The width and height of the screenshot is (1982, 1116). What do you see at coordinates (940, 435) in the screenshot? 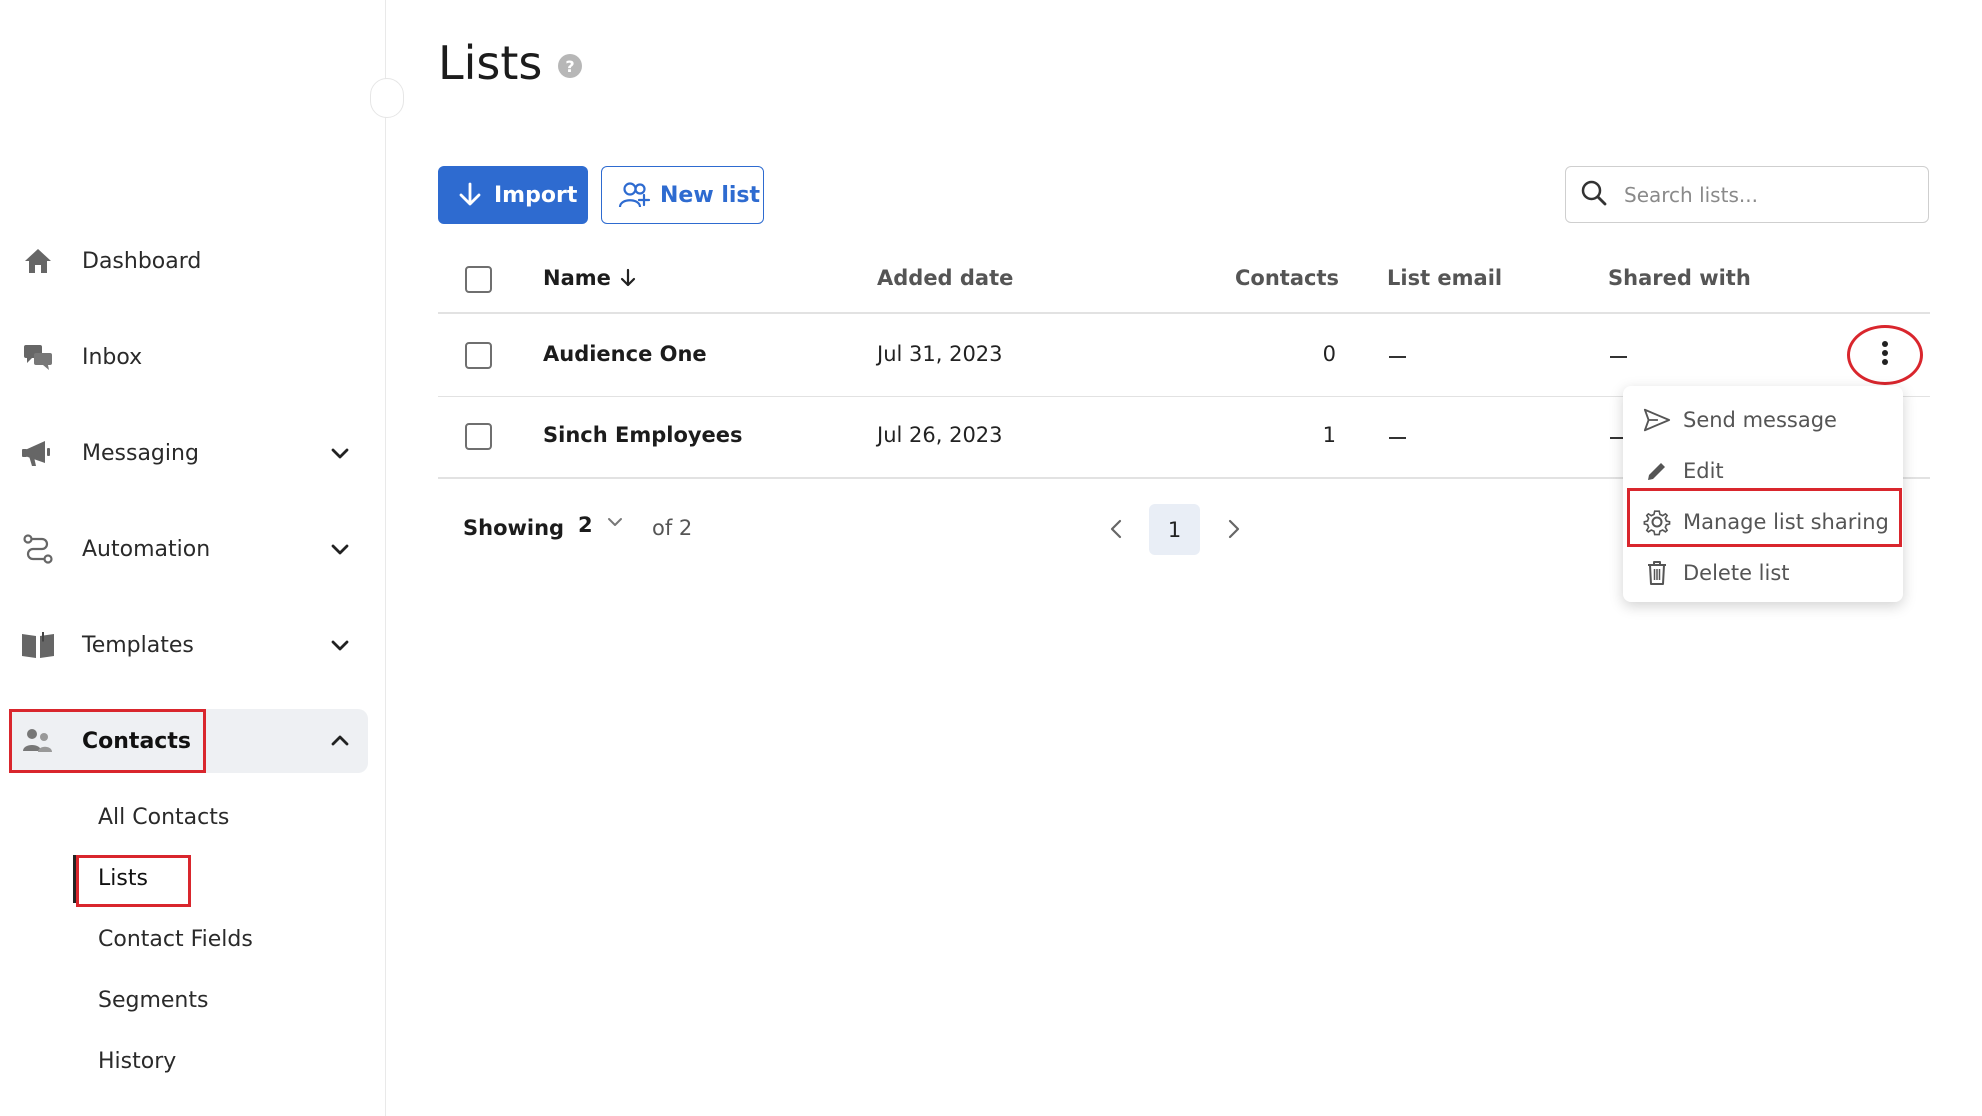
I see `row-added-date: Jul 26, 2023` at bounding box center [940, 435].